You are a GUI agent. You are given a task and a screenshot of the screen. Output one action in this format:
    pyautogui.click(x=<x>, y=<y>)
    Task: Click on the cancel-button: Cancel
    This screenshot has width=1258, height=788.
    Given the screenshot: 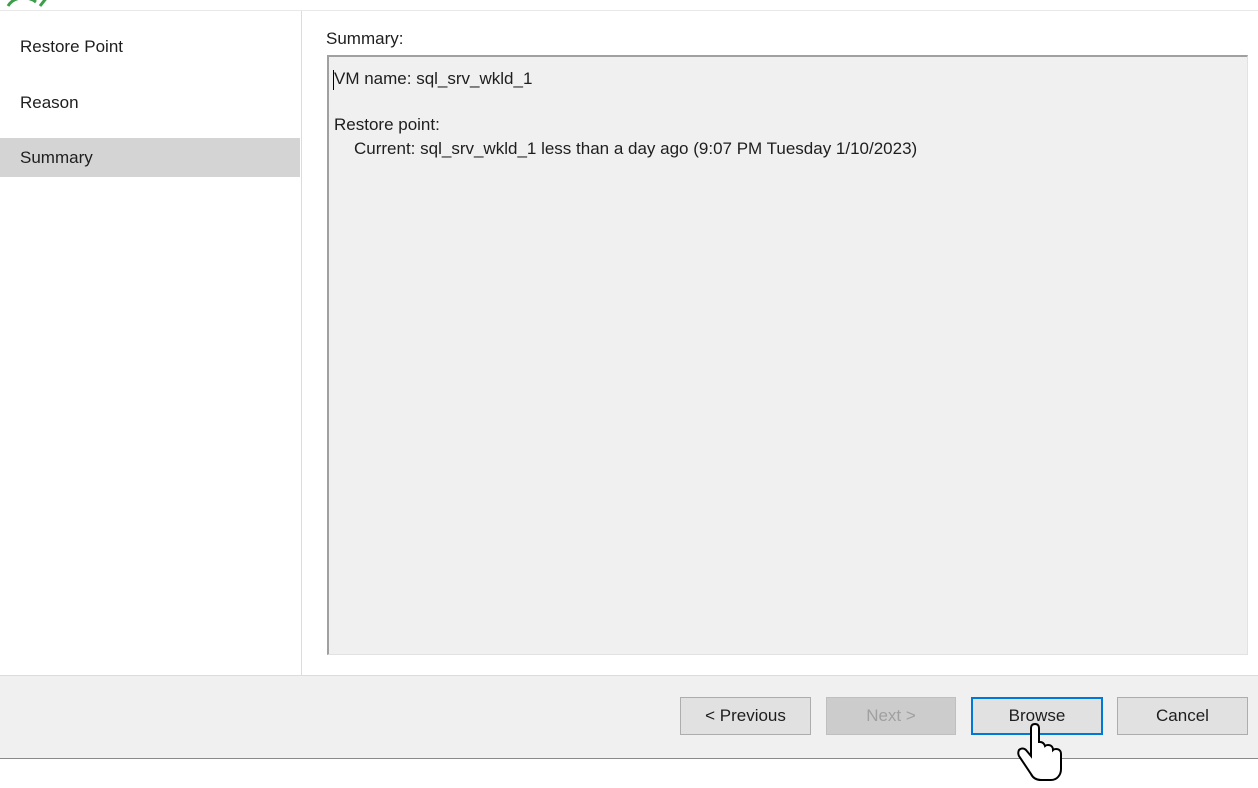 What is the action you would take?
    pyautogui.click(x=1182, y=716)
    